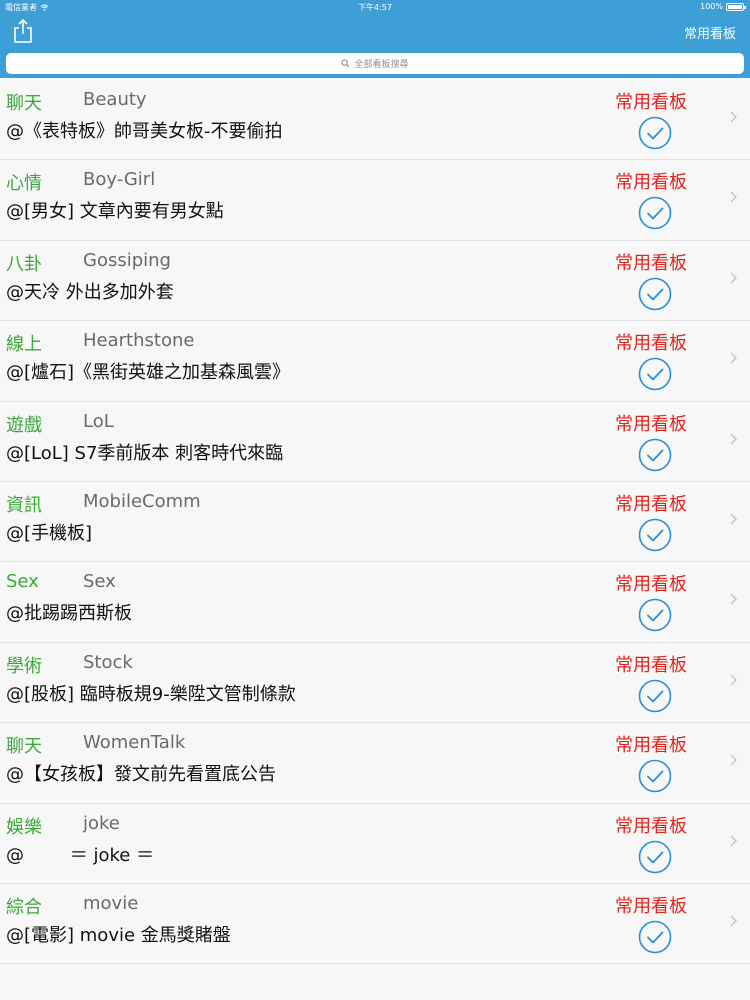 The height and width of the screenshot is (1000, 750). I want to click on board-name: Hearthstone, so click(139, 341).